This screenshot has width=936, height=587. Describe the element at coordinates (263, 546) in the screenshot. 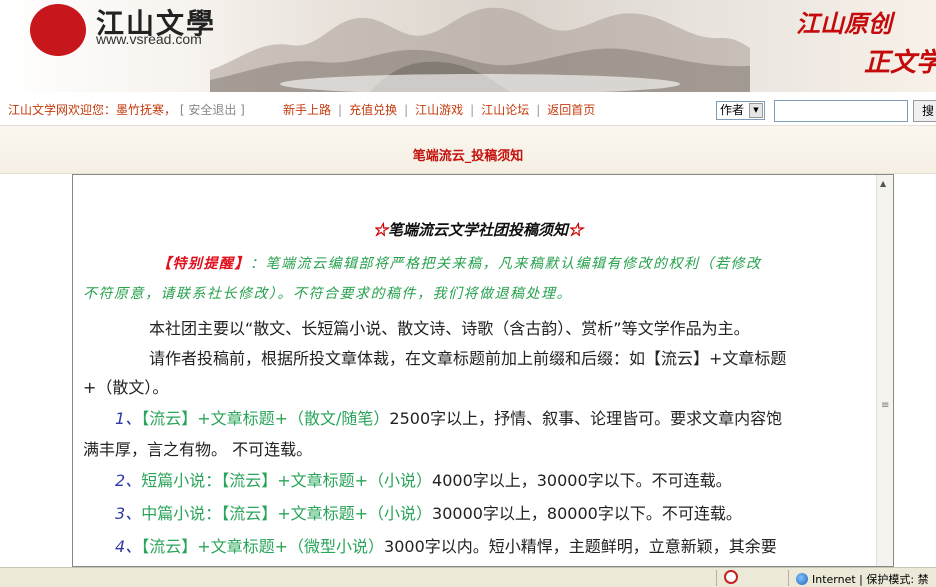

I see `item-format: 【流云】+文章标题+（微型小说）` at that location.